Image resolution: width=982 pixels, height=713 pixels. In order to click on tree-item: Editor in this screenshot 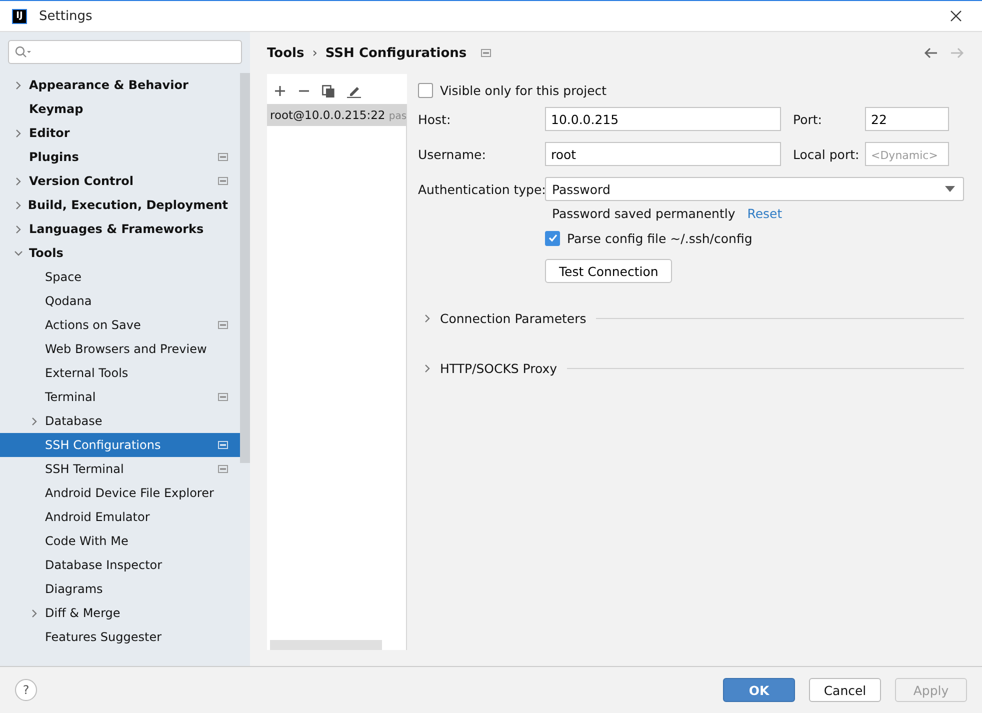, I will do `click(120, 133)`.